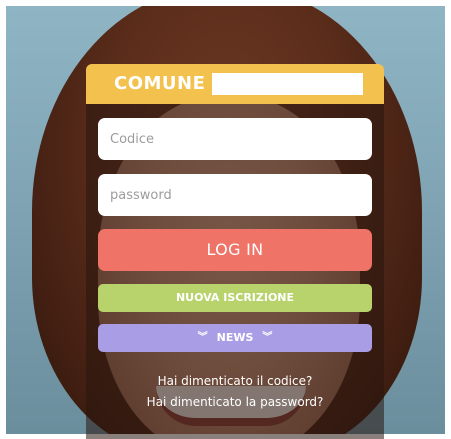 Image resolution: width=451 pixels, height=439 pixels. Describe the element at coordinates (235, 402) in the screenshot. I see `forgot-password-link: Hai dimenticato la password?` at that location.